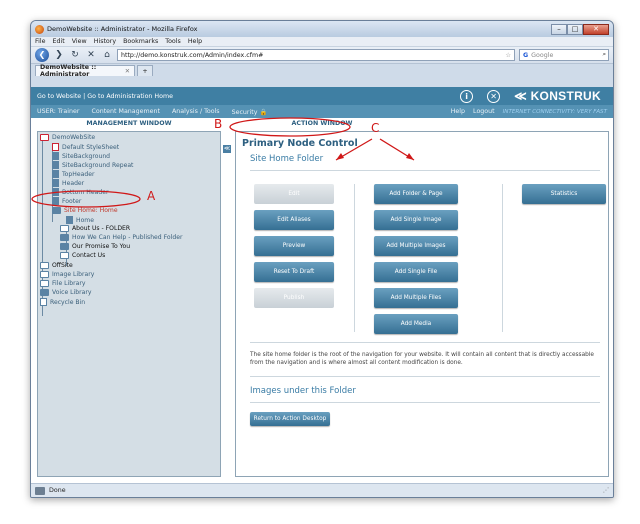 The height and width of the screenshot is (524, 640). Describe the element at coordinates (39, 29) in the screenshot. I see `firefox-icon` at that location.